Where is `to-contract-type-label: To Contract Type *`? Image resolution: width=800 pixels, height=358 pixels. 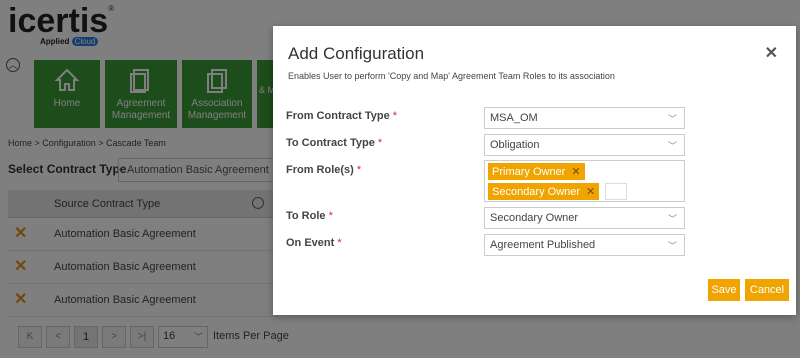
to-contract-type-label: To Contract Type * is located at coordinates (334, 143).